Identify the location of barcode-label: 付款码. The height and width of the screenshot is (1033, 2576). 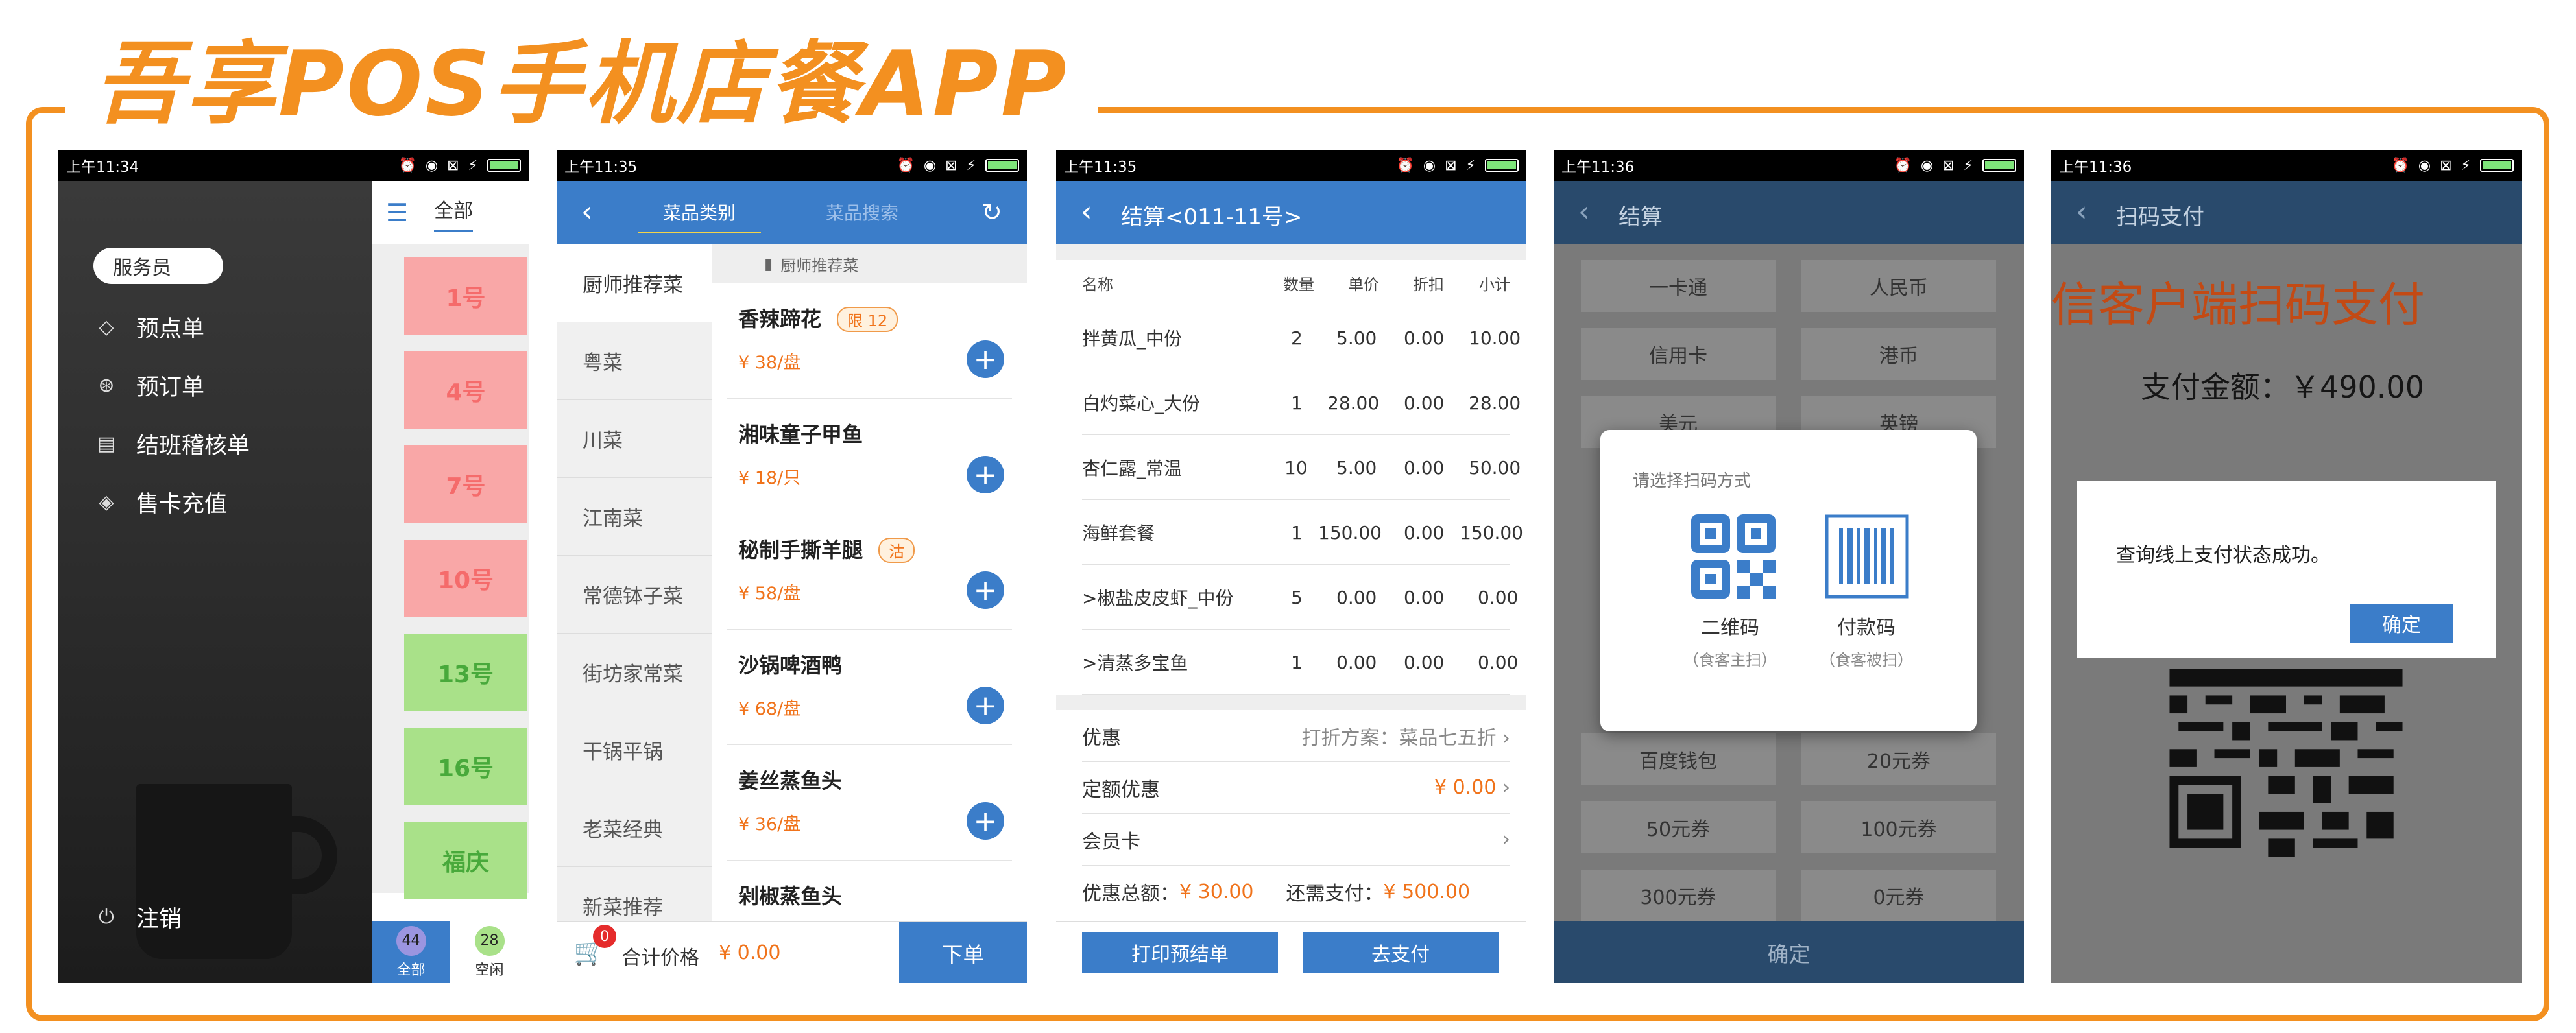
(1866, 628).